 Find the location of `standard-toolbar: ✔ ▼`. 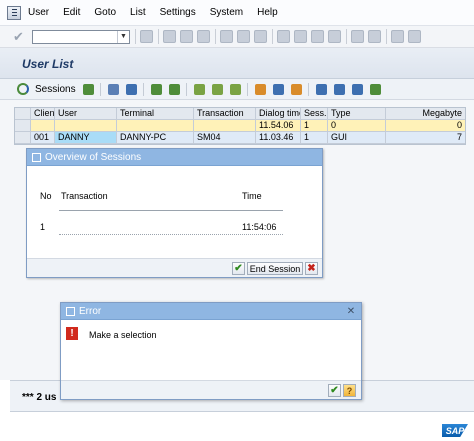

standard-toolbar: ✔ ▼ is located at coordinates (237, 37).